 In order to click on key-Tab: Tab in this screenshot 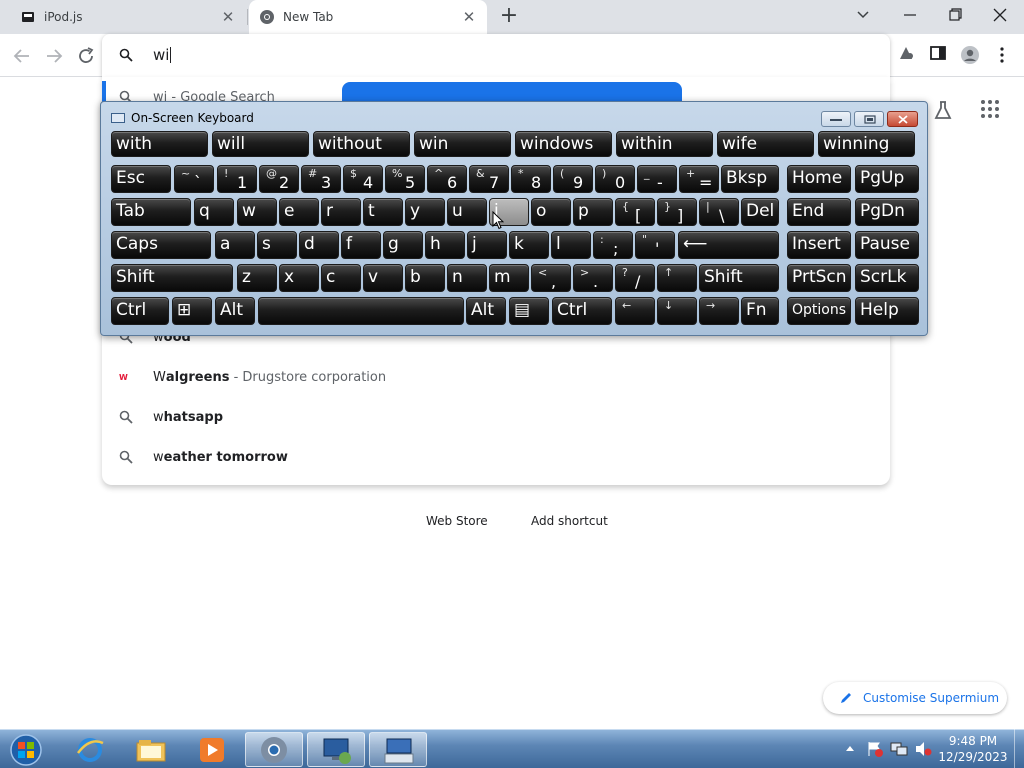, I will do `click(151, 212)`.